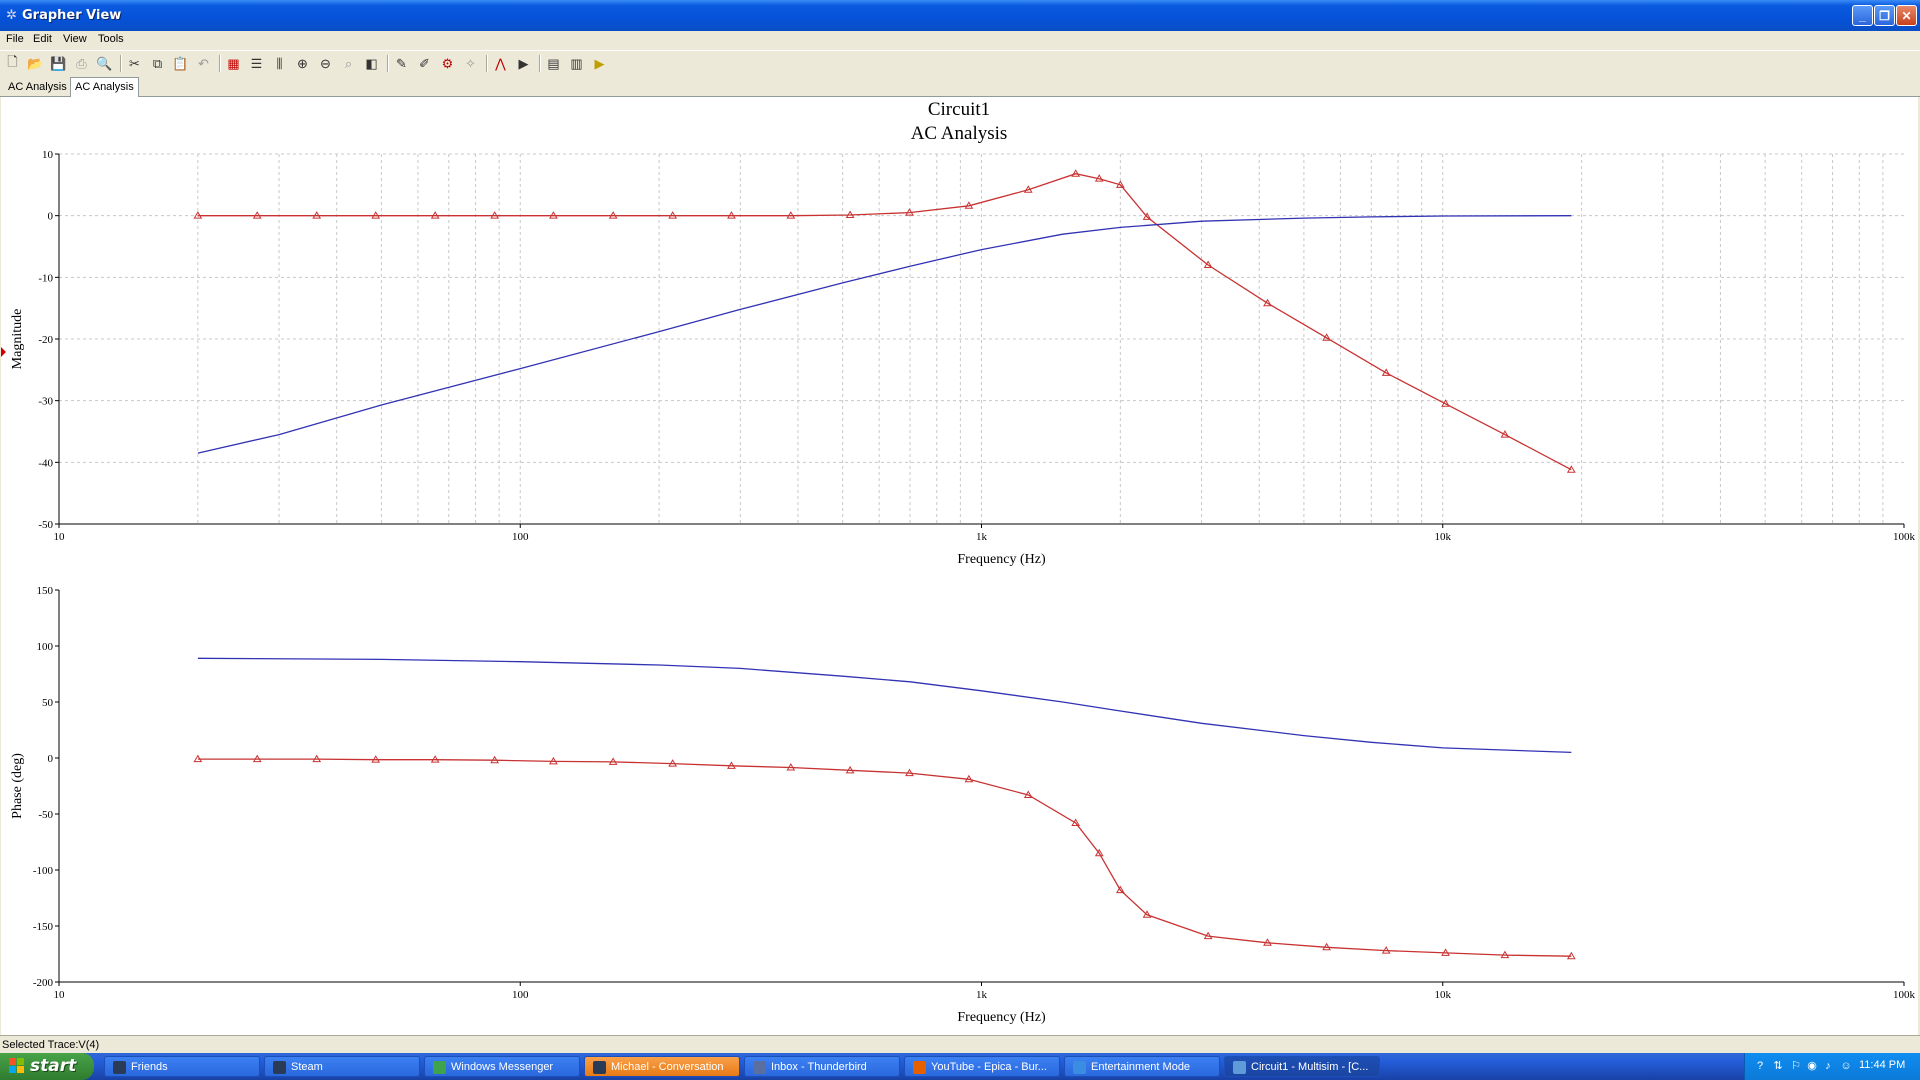 Image resolution: width=1920 pixels, height=1080 pixels. What do you see at coordinates (58, 63) in the screenshot?
I see `save-icon: 💾` at bounding box center [58, 63].